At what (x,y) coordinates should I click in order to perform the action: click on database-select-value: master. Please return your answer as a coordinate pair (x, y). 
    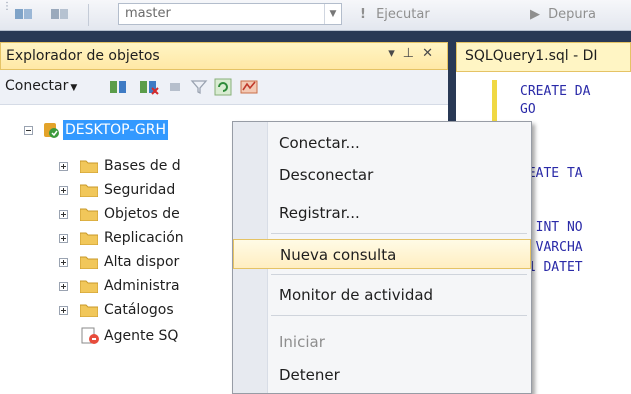
    Looking at the image, I should click on (148, 13).